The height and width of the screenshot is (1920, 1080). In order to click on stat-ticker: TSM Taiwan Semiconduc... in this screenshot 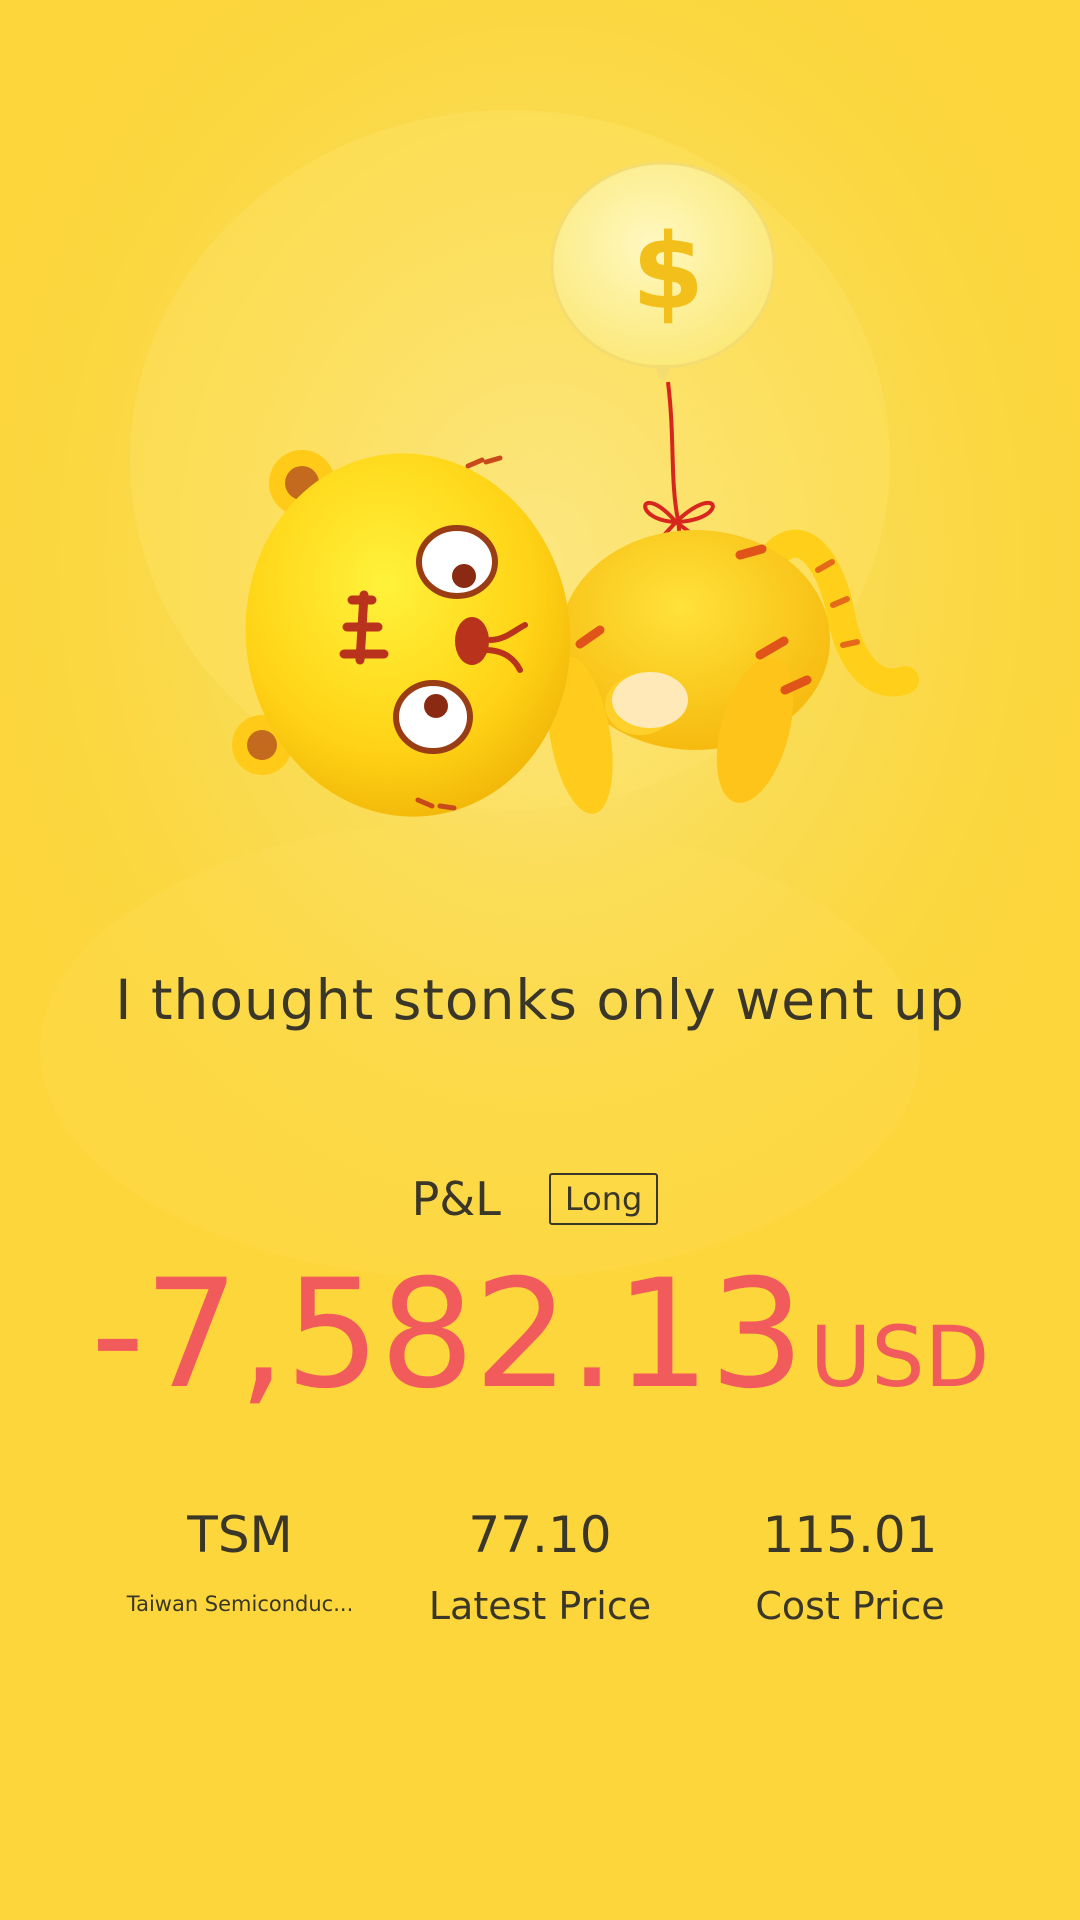, I will do `click(240, 1560)`.